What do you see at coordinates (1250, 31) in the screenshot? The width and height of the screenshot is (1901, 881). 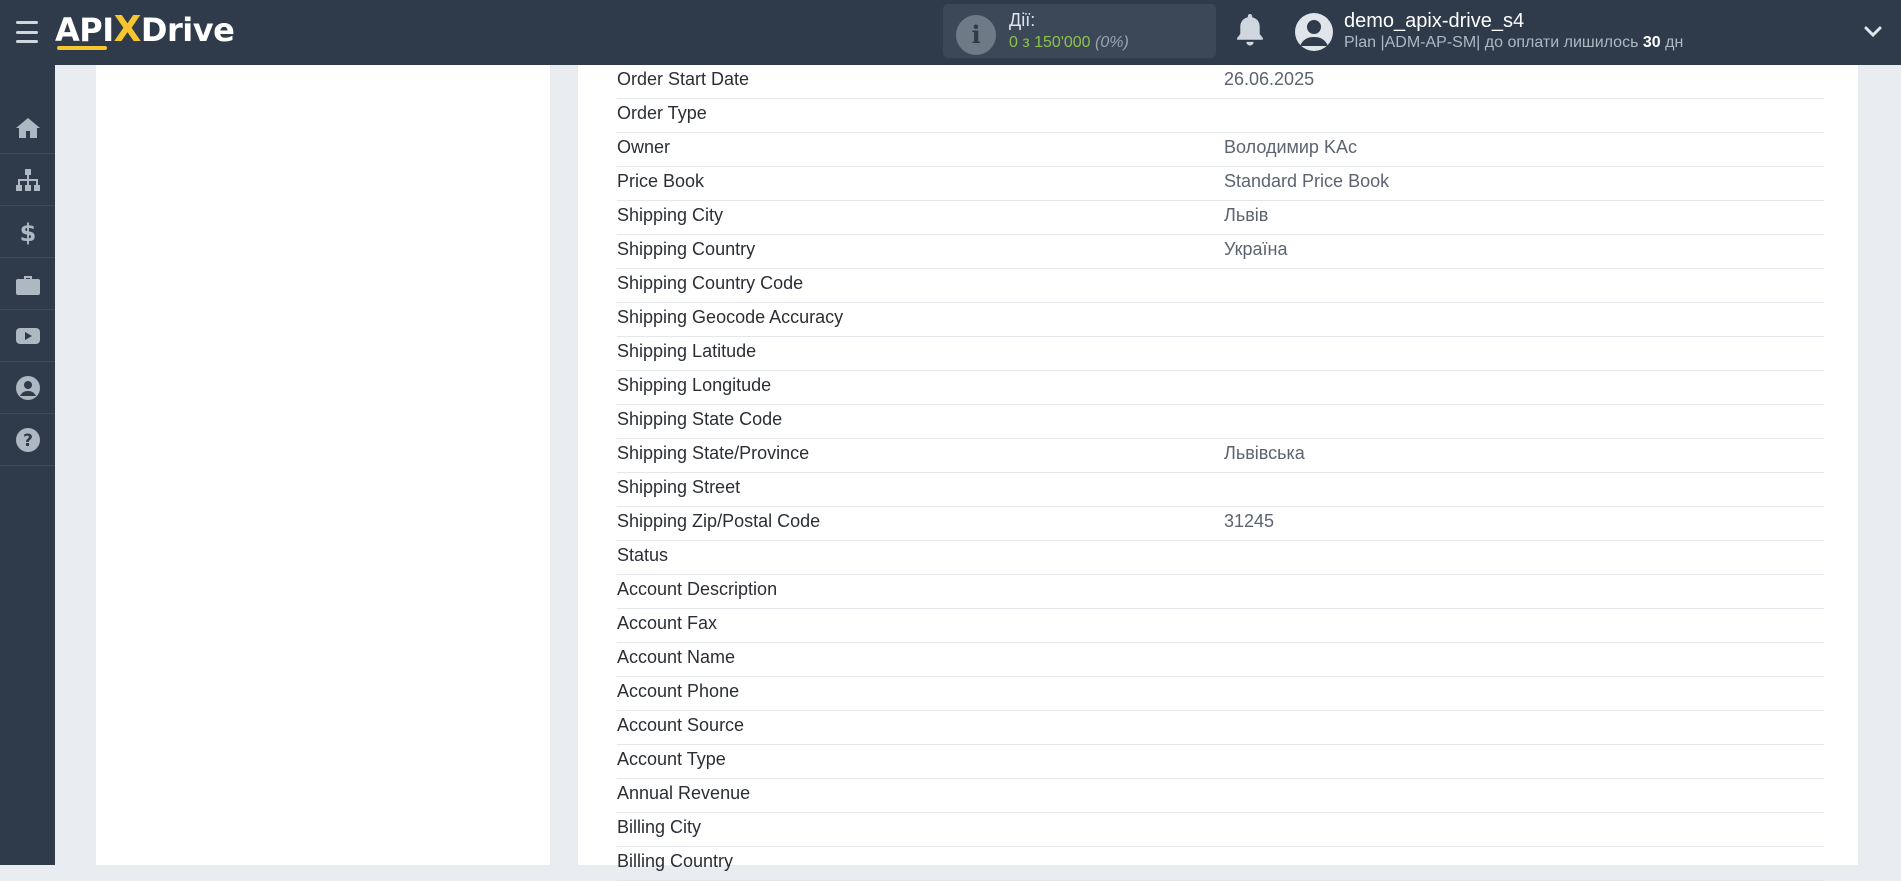 I see `bell-icon` at bounding box center [1250, 31].